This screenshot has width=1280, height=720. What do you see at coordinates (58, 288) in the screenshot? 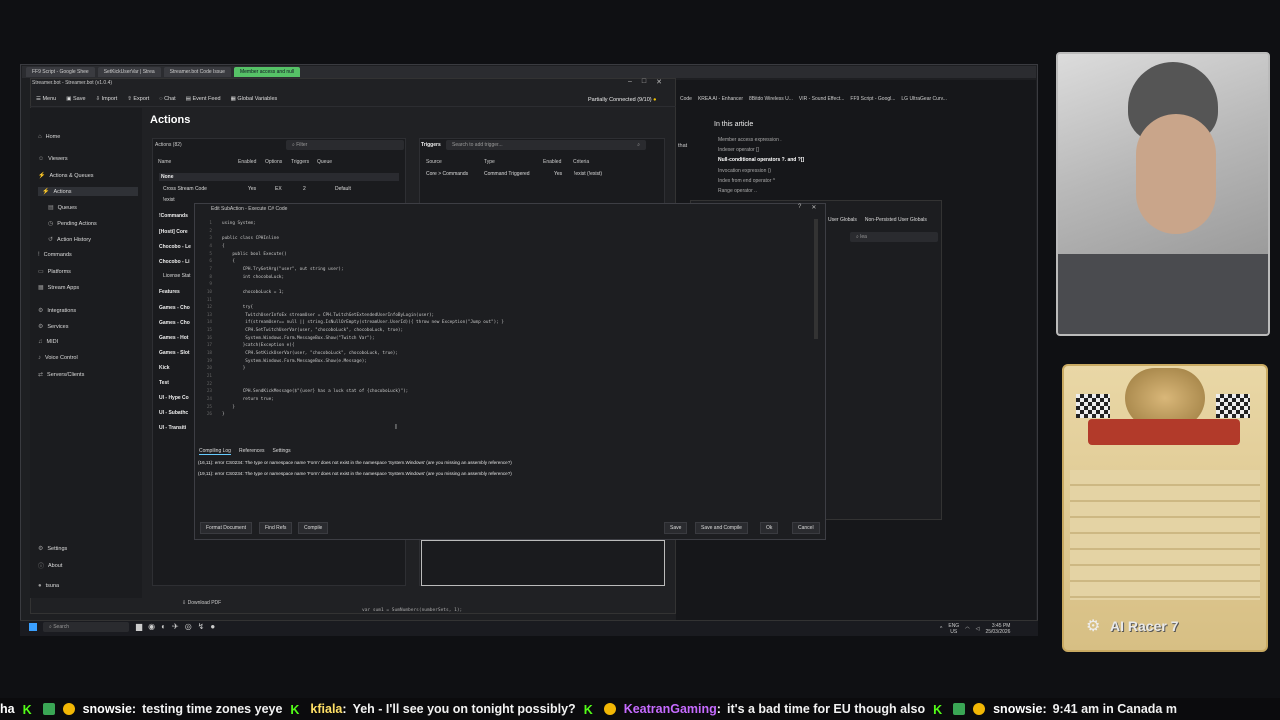
I see `sidebar-item-stream-apps: ▦ Stream Apps` at bounding box center [58, 288].